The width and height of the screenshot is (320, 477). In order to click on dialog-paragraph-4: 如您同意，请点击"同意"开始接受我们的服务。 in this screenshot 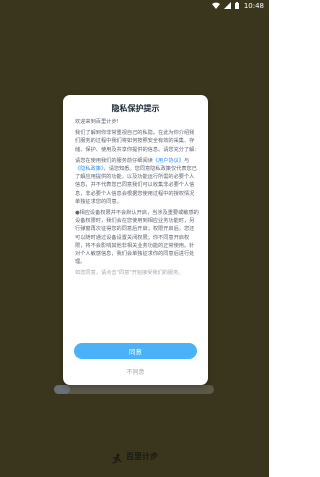, I will do `click(129, 273)`.